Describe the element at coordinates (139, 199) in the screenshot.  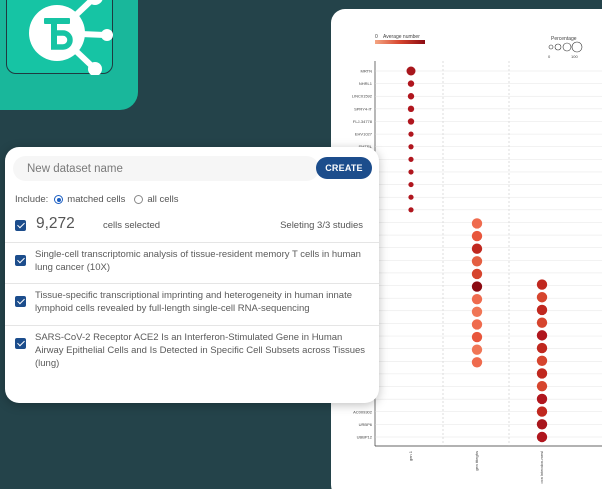
I see `all-cells-radio` at that location.